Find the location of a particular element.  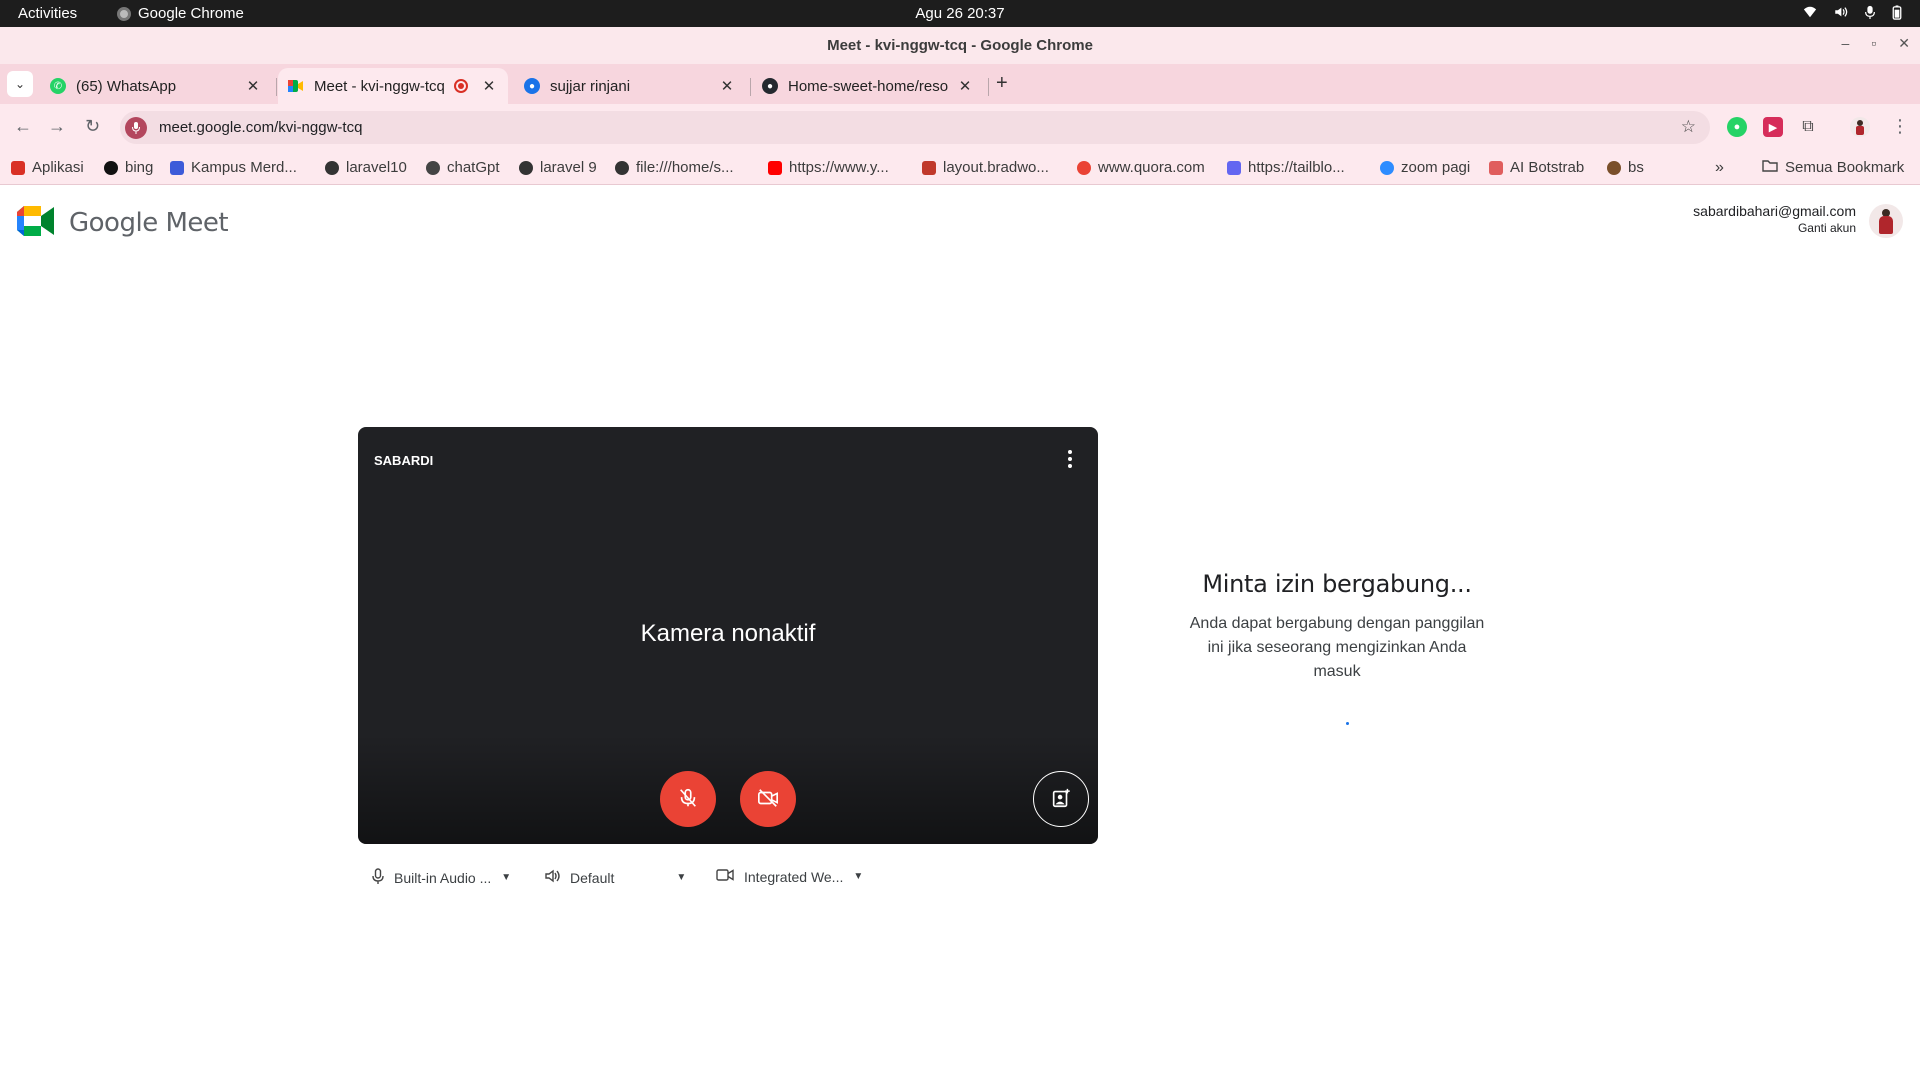

bookmark-label: chatGpt is located at coordinates (473, 167).